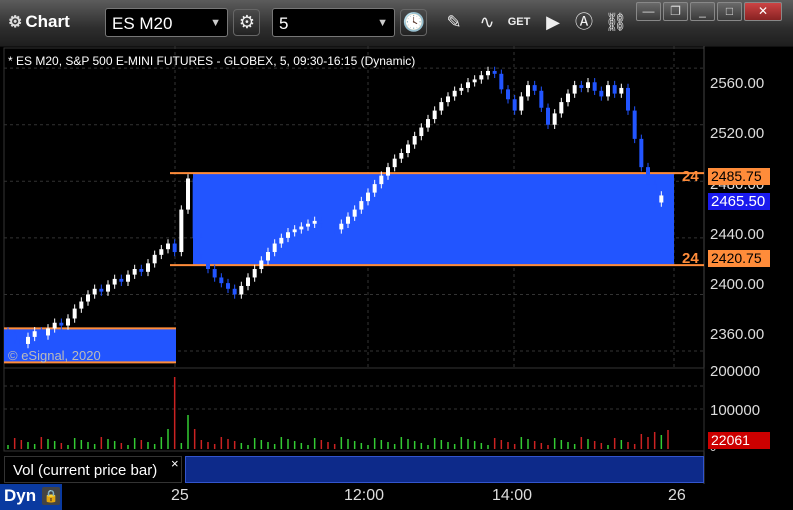 The height and width of the screenshot is (510, 793). I want to click on interval-value: 5, so click(284, 23).